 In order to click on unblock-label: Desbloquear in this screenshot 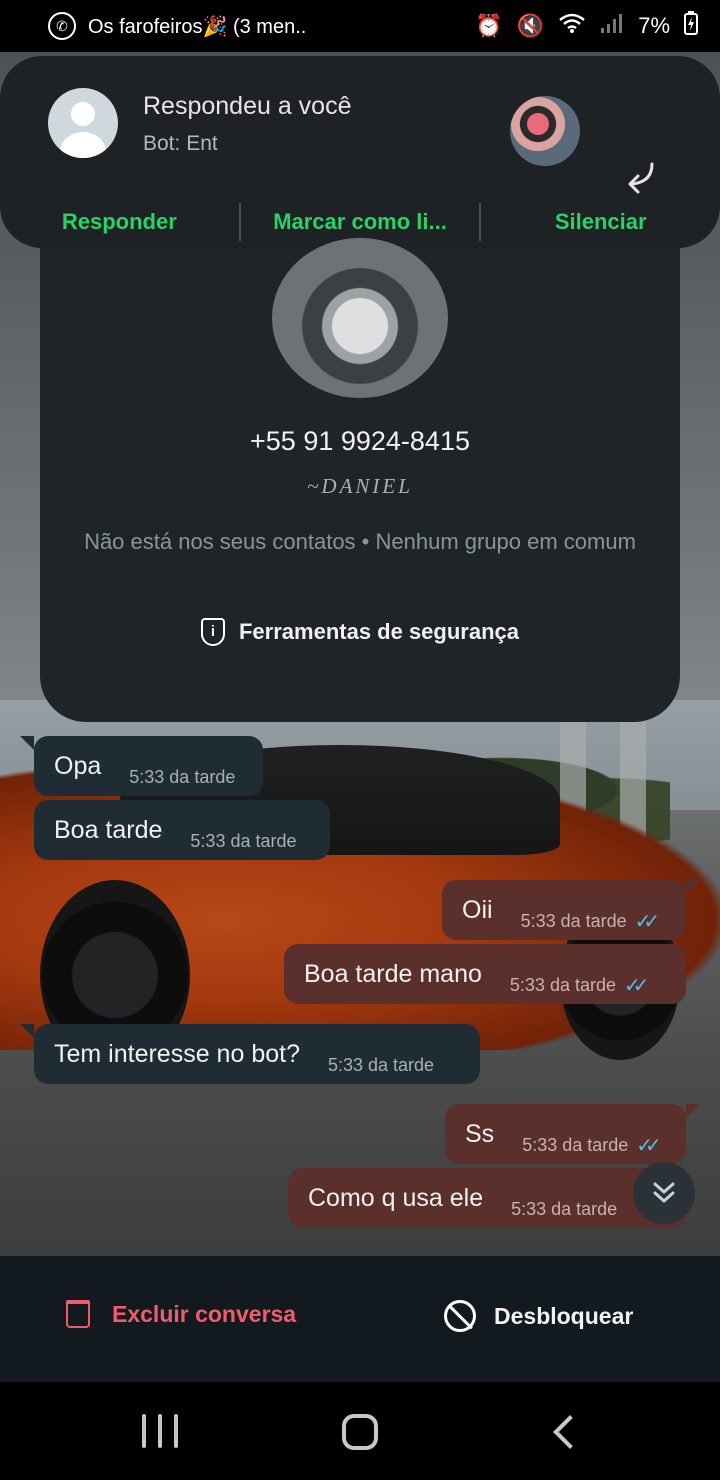, I will do `click(564, 1315)`.